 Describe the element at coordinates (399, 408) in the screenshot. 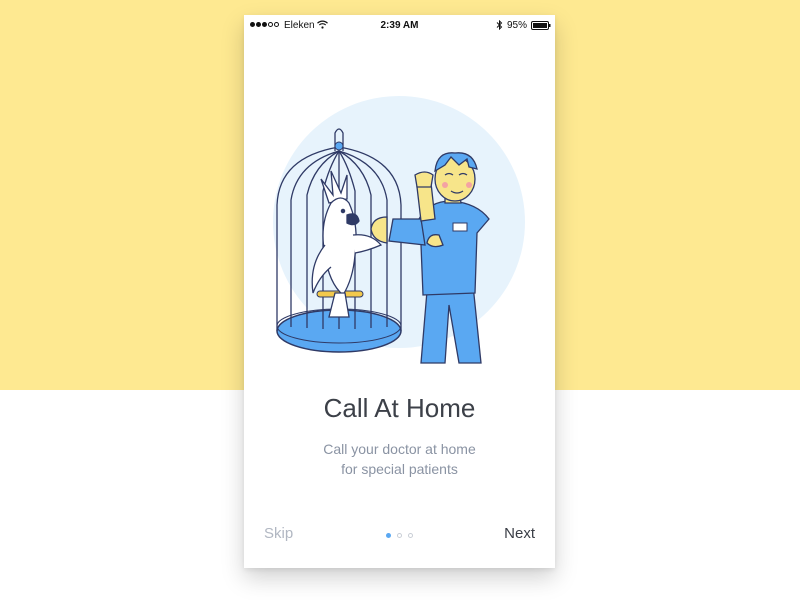

I see `onboarding-title: Call At Home` at that location.